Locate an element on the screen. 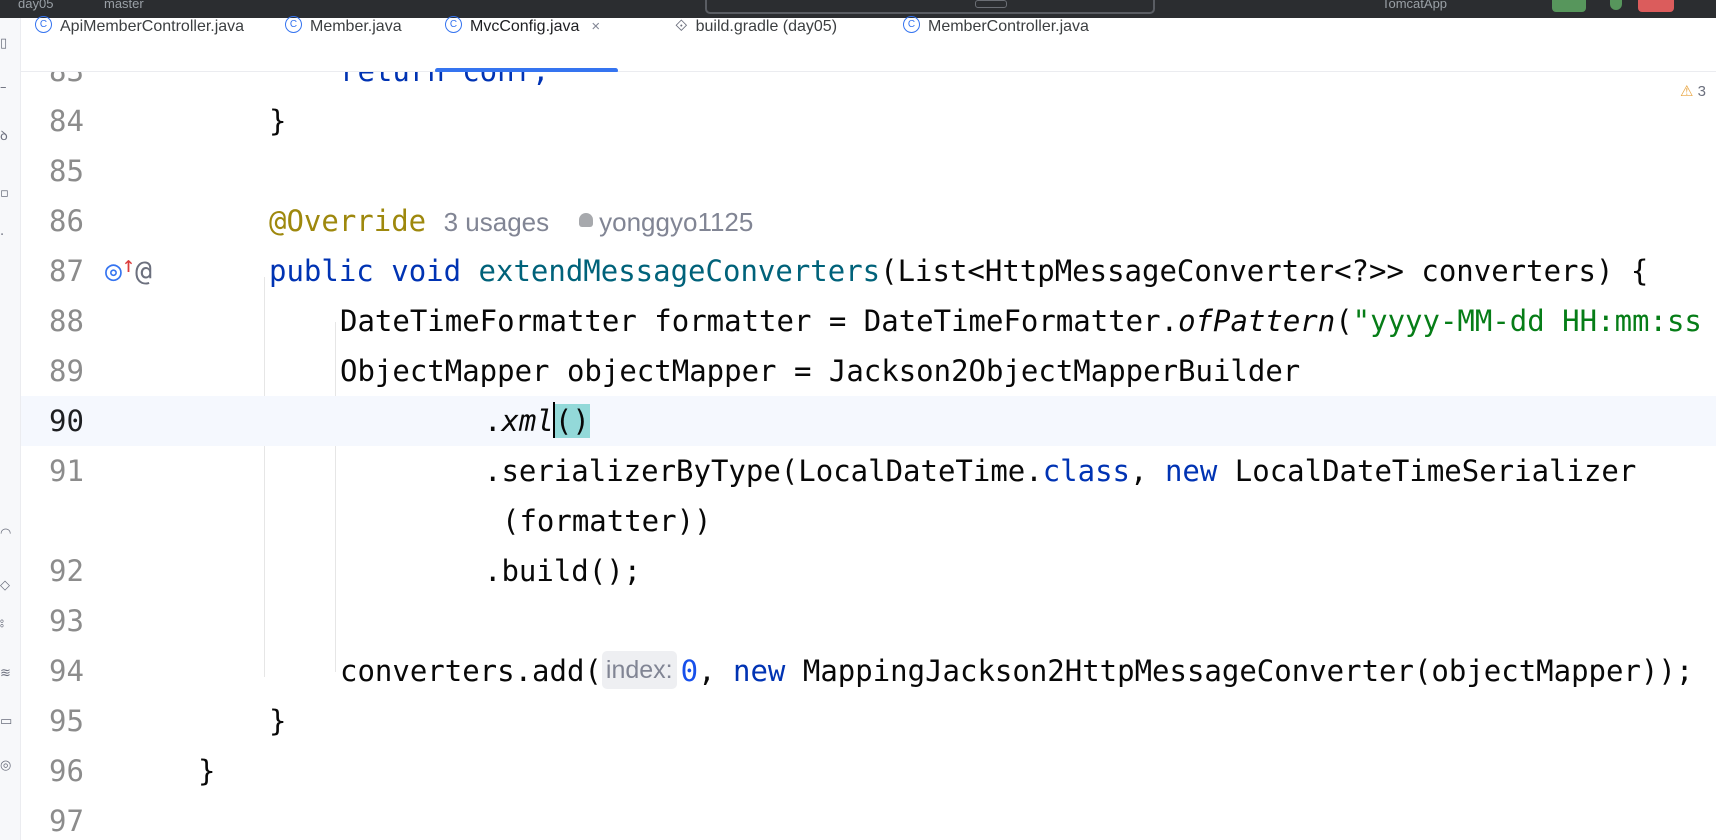 The image size is (1716, 840). close-tab-icon: × is located at coordinates (595, 26).